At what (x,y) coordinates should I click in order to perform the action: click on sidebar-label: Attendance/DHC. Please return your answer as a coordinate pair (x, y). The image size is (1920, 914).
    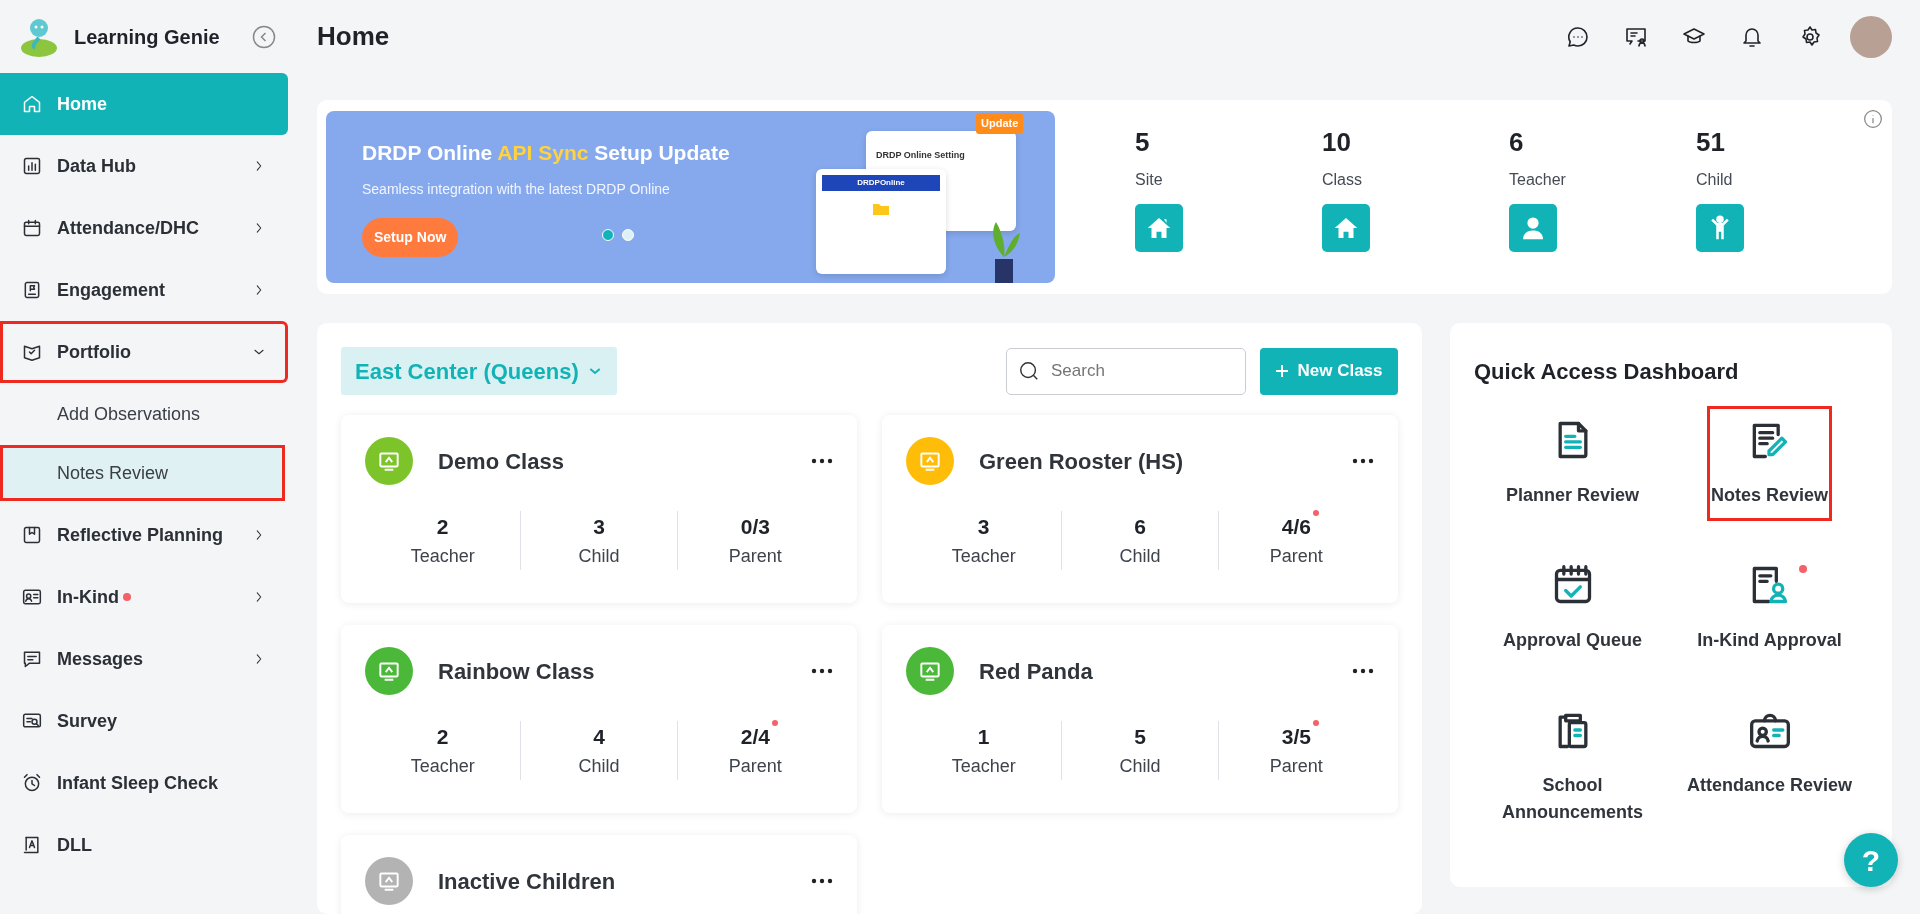
    Looking at the image, I should click on (128, 228).